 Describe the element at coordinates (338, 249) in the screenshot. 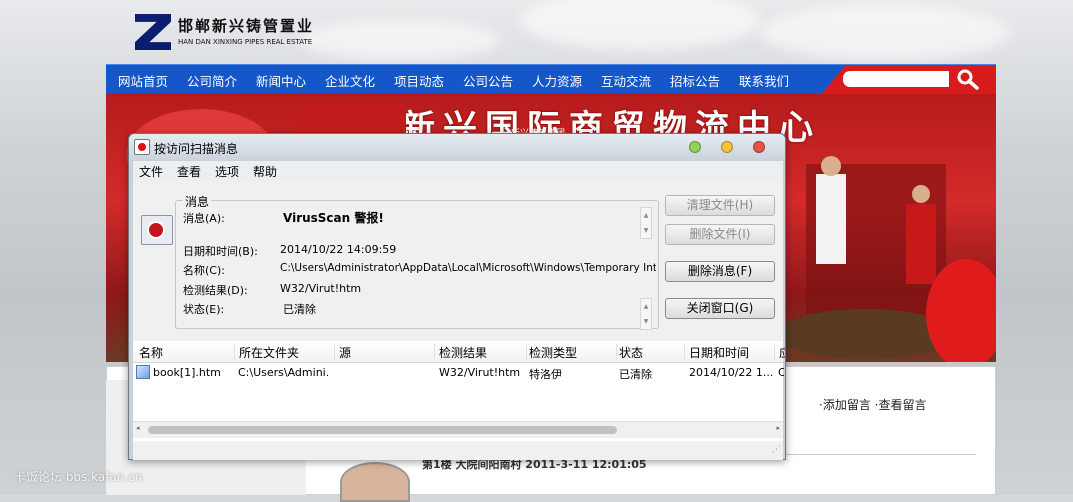

I see `datetime-value: 2014/10/22 14:09:59` at that location.